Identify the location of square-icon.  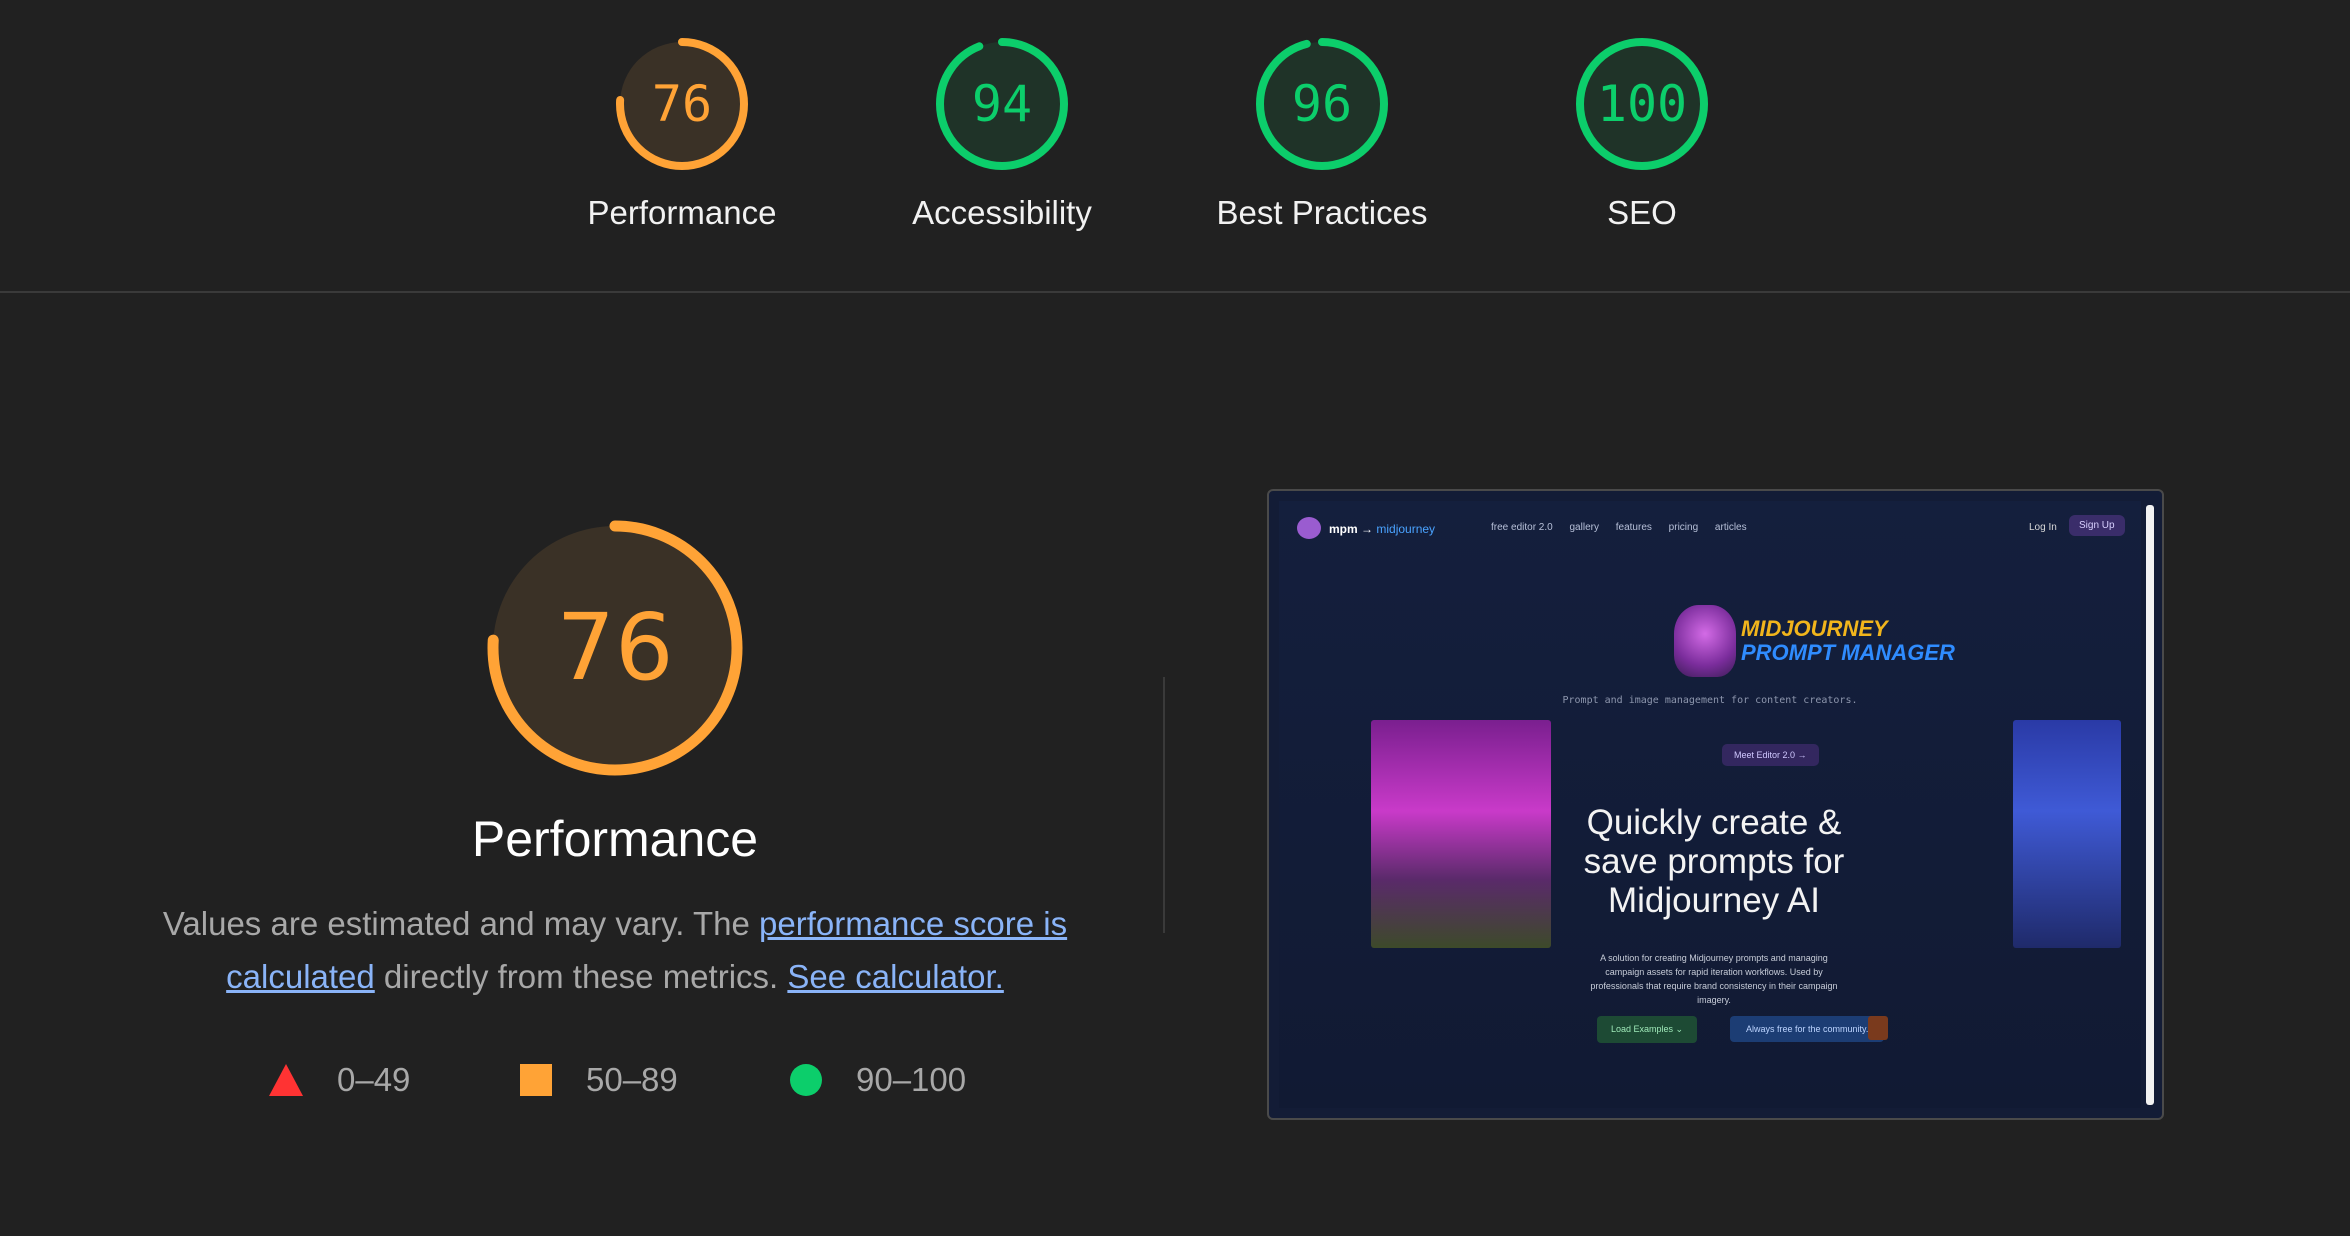
(536, 1080).